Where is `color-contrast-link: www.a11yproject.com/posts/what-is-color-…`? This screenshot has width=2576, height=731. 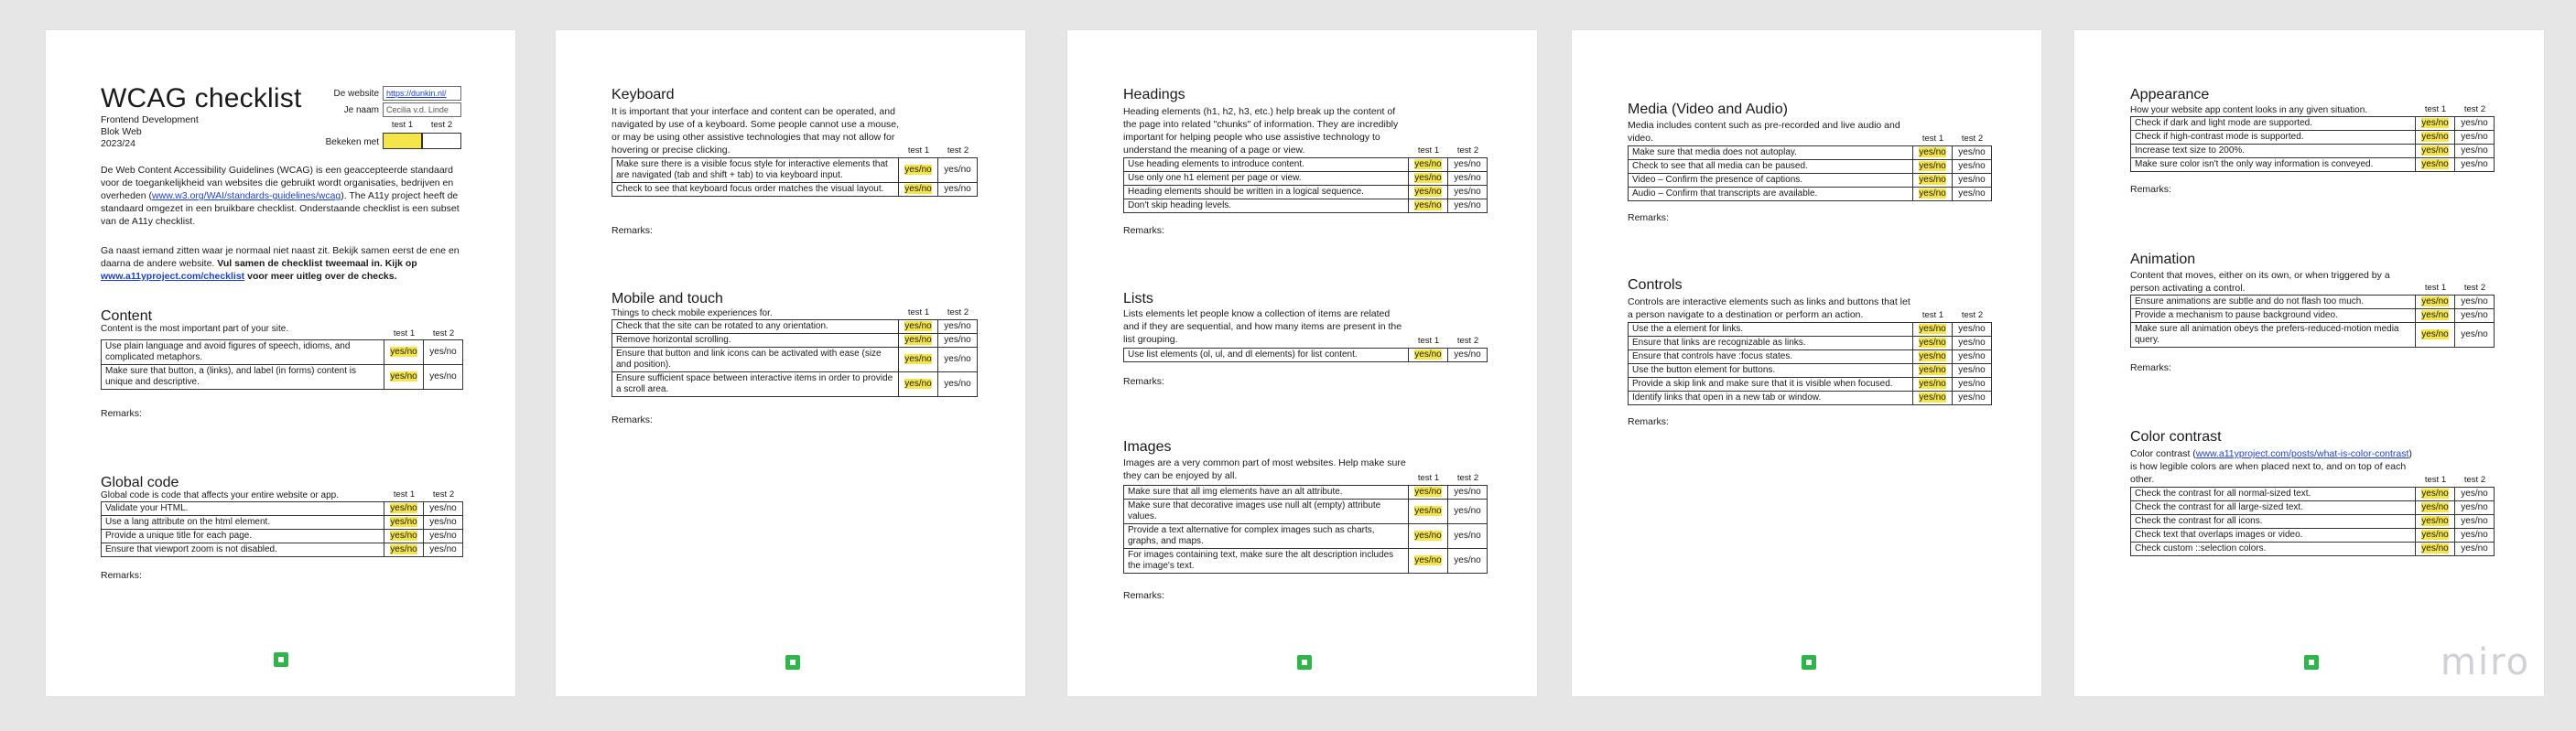
color-contrast-link: www.a11yproject.com/posts/what-is-color-… is located at coordinates (2303, 453).